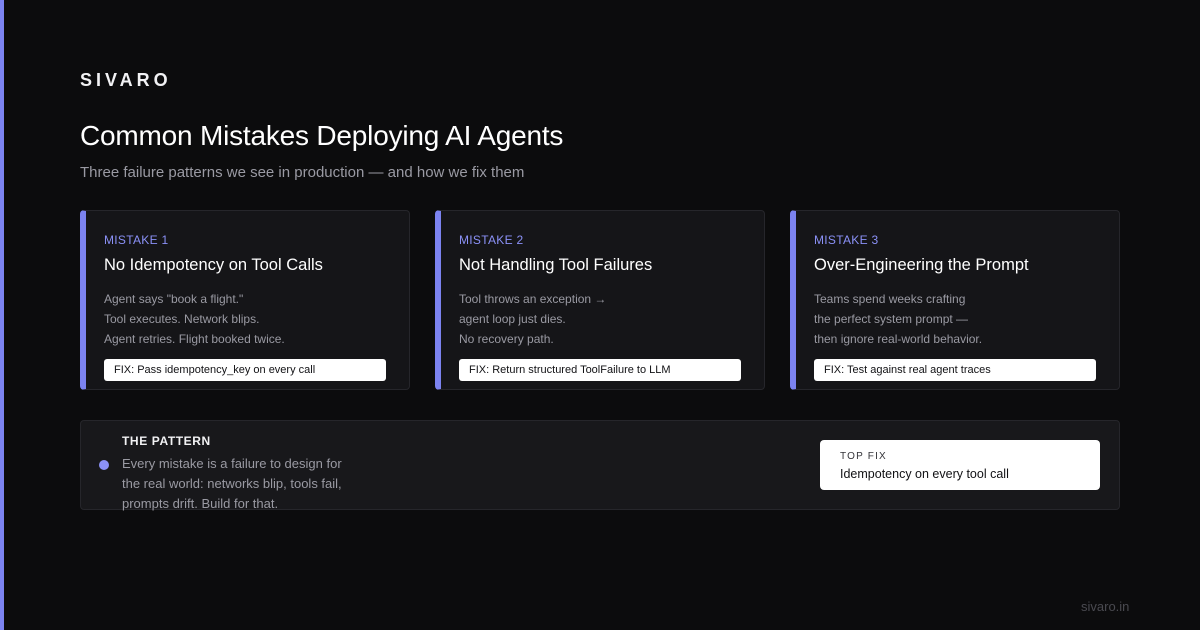 This screenshot has height=630, width=1200. I want to click on mistake-title: Over-Engineering the Prompt, so click(921, 265).